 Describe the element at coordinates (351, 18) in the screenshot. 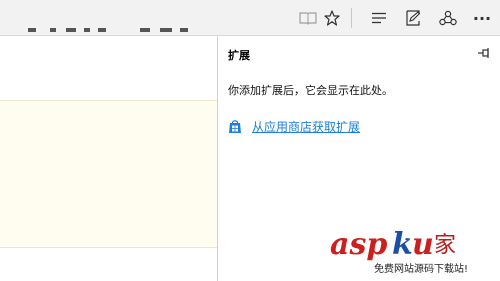

I see `toolbar-separator` at that location.